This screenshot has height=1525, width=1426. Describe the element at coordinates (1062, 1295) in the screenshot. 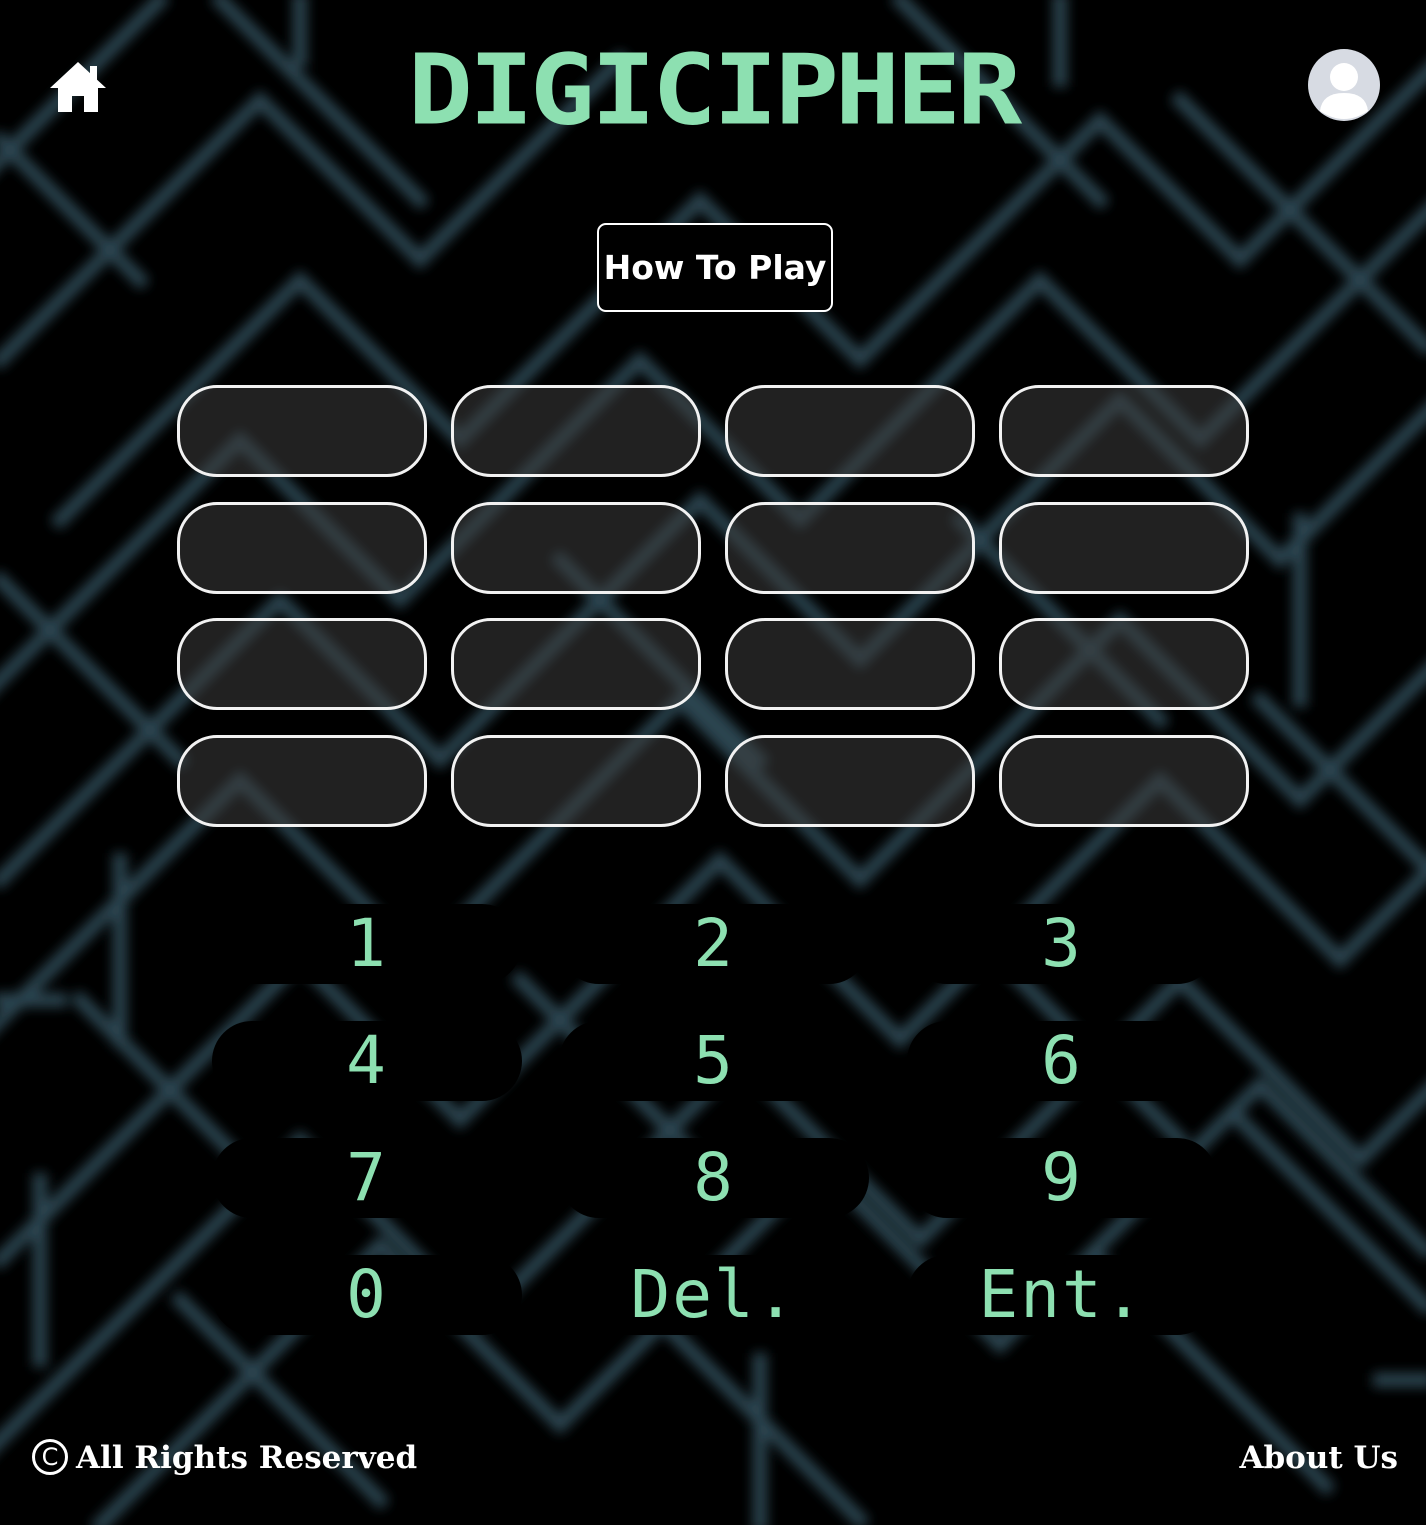

I see `enter-key: Ent.` at that location.